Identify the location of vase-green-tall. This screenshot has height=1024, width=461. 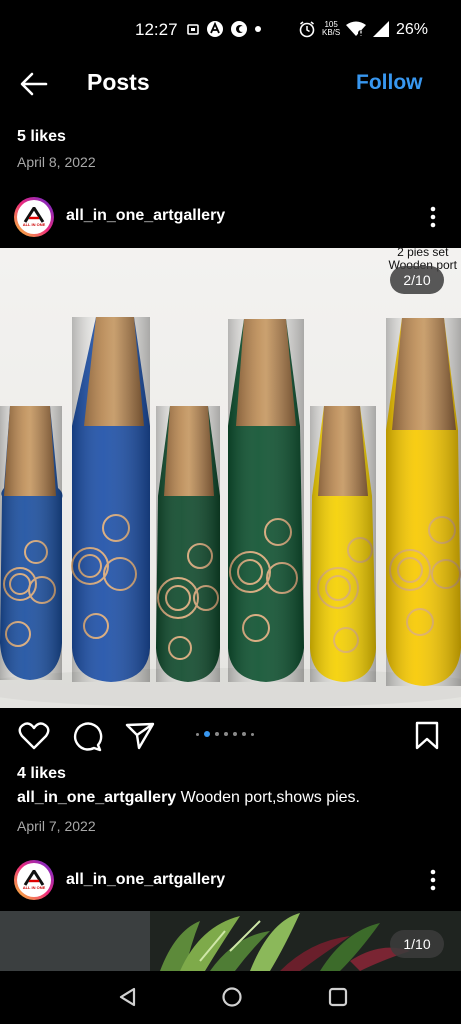
(266, 500).